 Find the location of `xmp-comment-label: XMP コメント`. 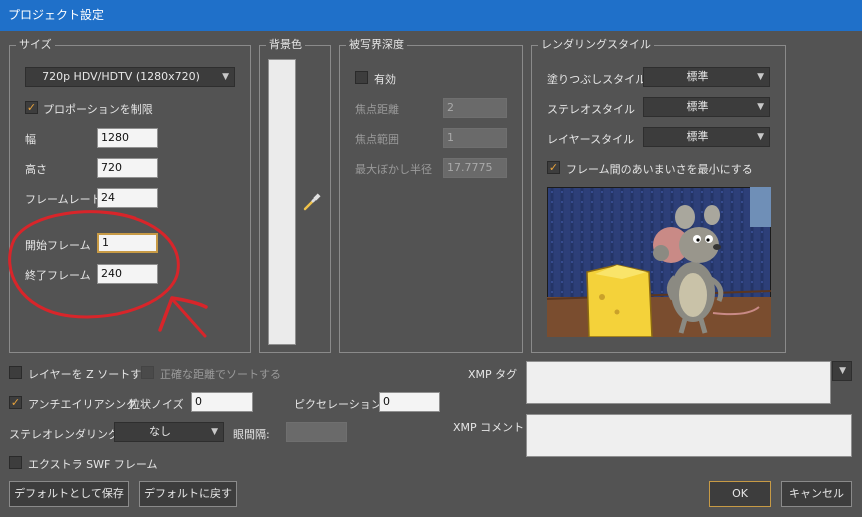

xmp-comment-label: XMP コメント is located at coordinates (489, 427).